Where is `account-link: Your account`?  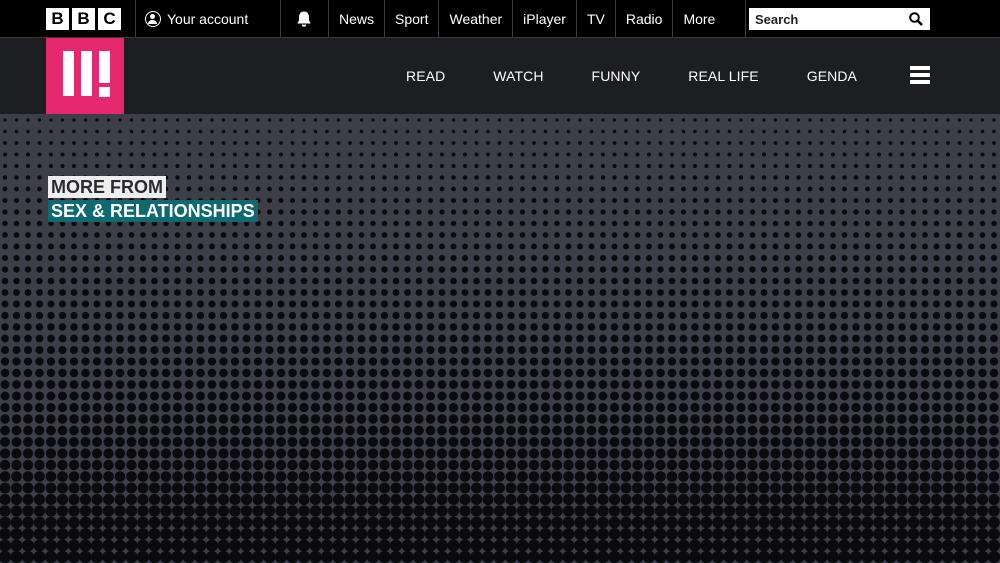 account-link: Your account is located at coordinates (196, 19).